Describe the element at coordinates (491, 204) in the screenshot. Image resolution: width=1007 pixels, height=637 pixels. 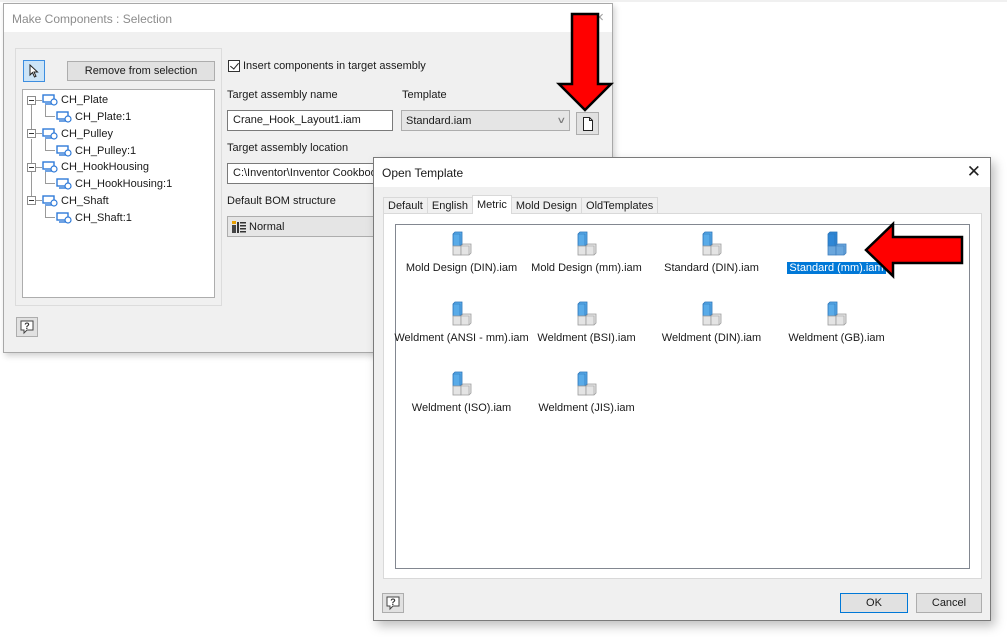
I see `tab-metric: Metric` at that location.